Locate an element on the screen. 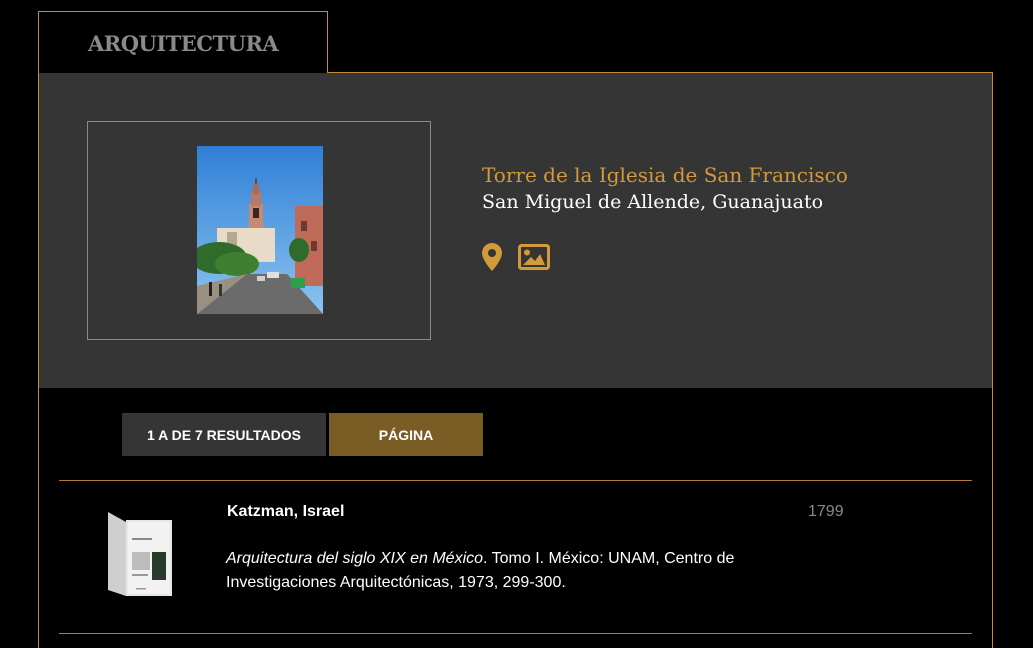 The width and height of the screenshot is (1033, 648). pagination-bar: 1 A DE 7 RESULTADOS PÁGINA is located at coordinates (302, 434).